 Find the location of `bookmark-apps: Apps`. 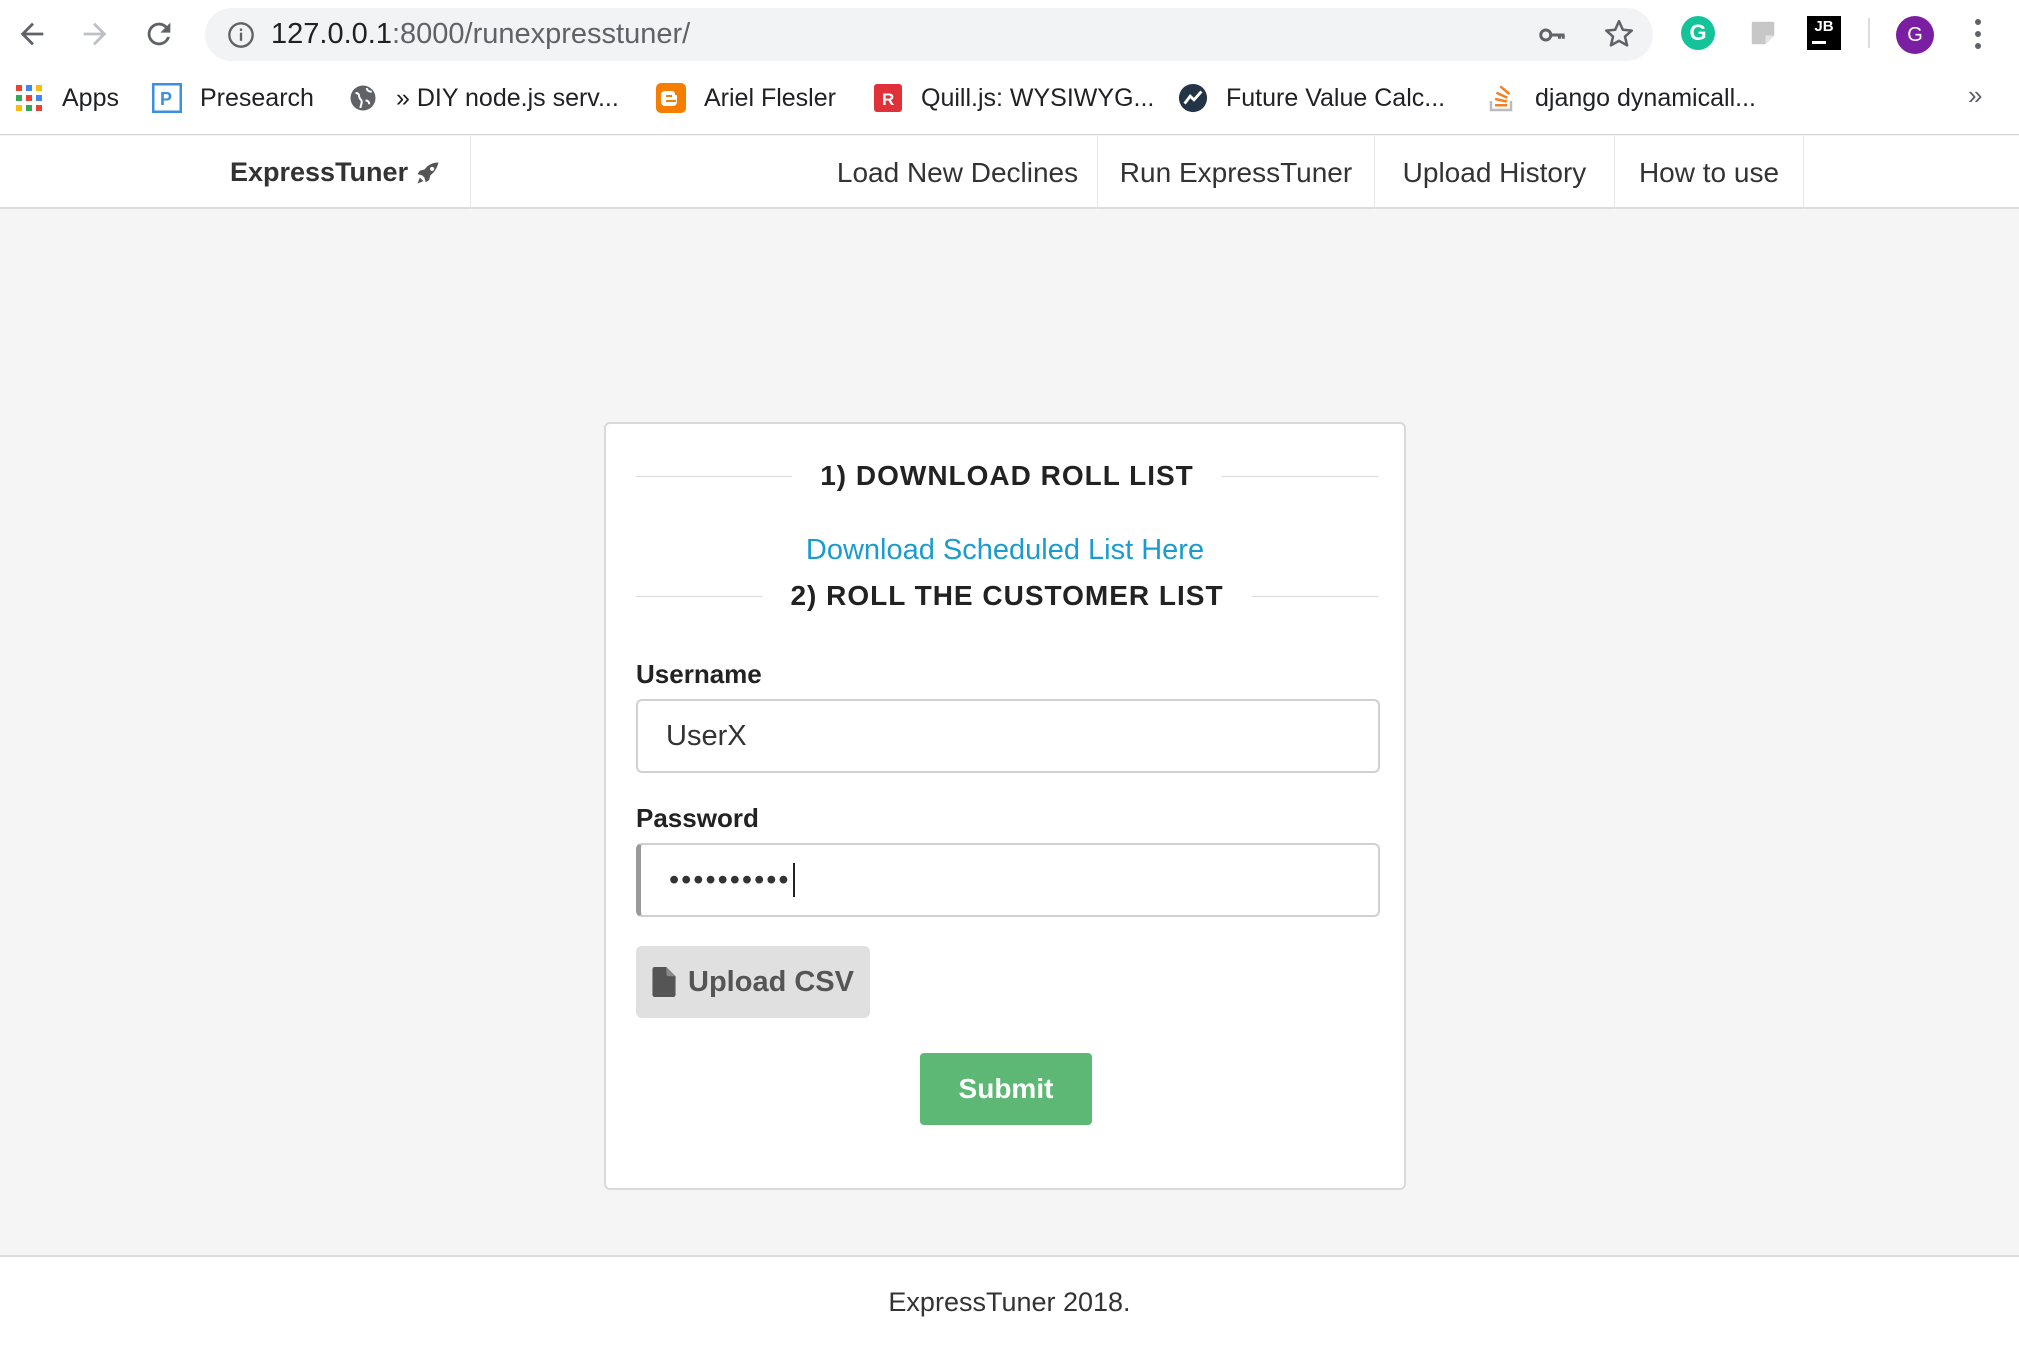

bookmark-apps: Apps is located at coordinates (66, 98).